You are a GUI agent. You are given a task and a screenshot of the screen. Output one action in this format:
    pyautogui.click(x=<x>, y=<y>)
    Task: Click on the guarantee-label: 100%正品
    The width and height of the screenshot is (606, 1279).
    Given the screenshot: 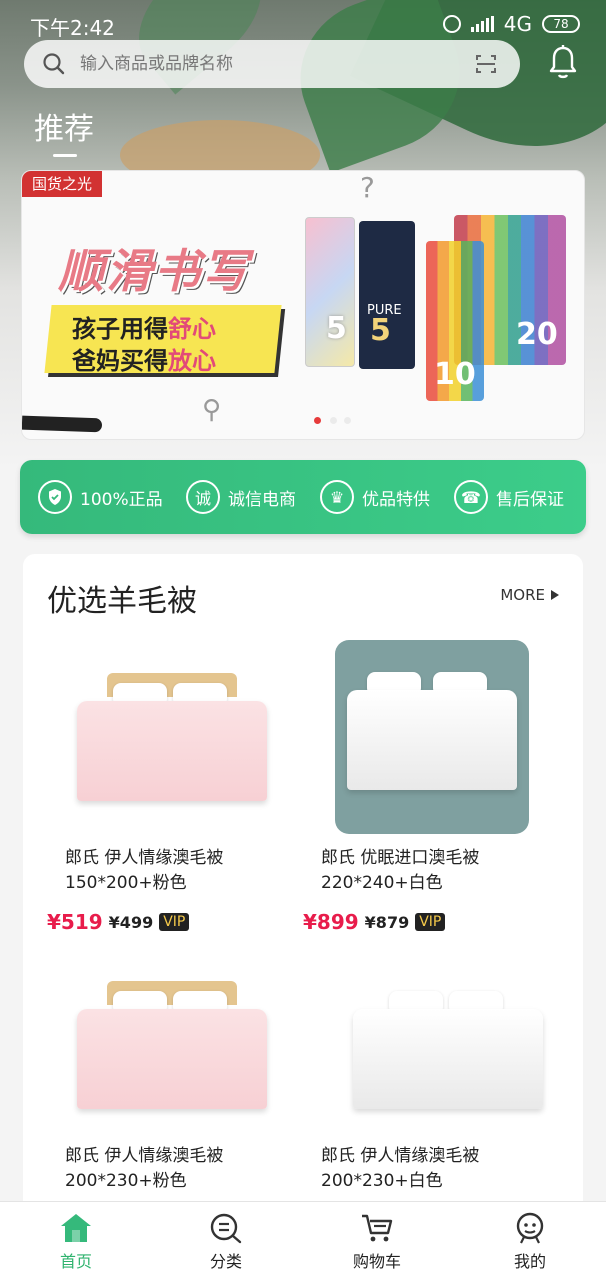 What is the action you would take?
    pyautogui.click(x=121, y=499)
    